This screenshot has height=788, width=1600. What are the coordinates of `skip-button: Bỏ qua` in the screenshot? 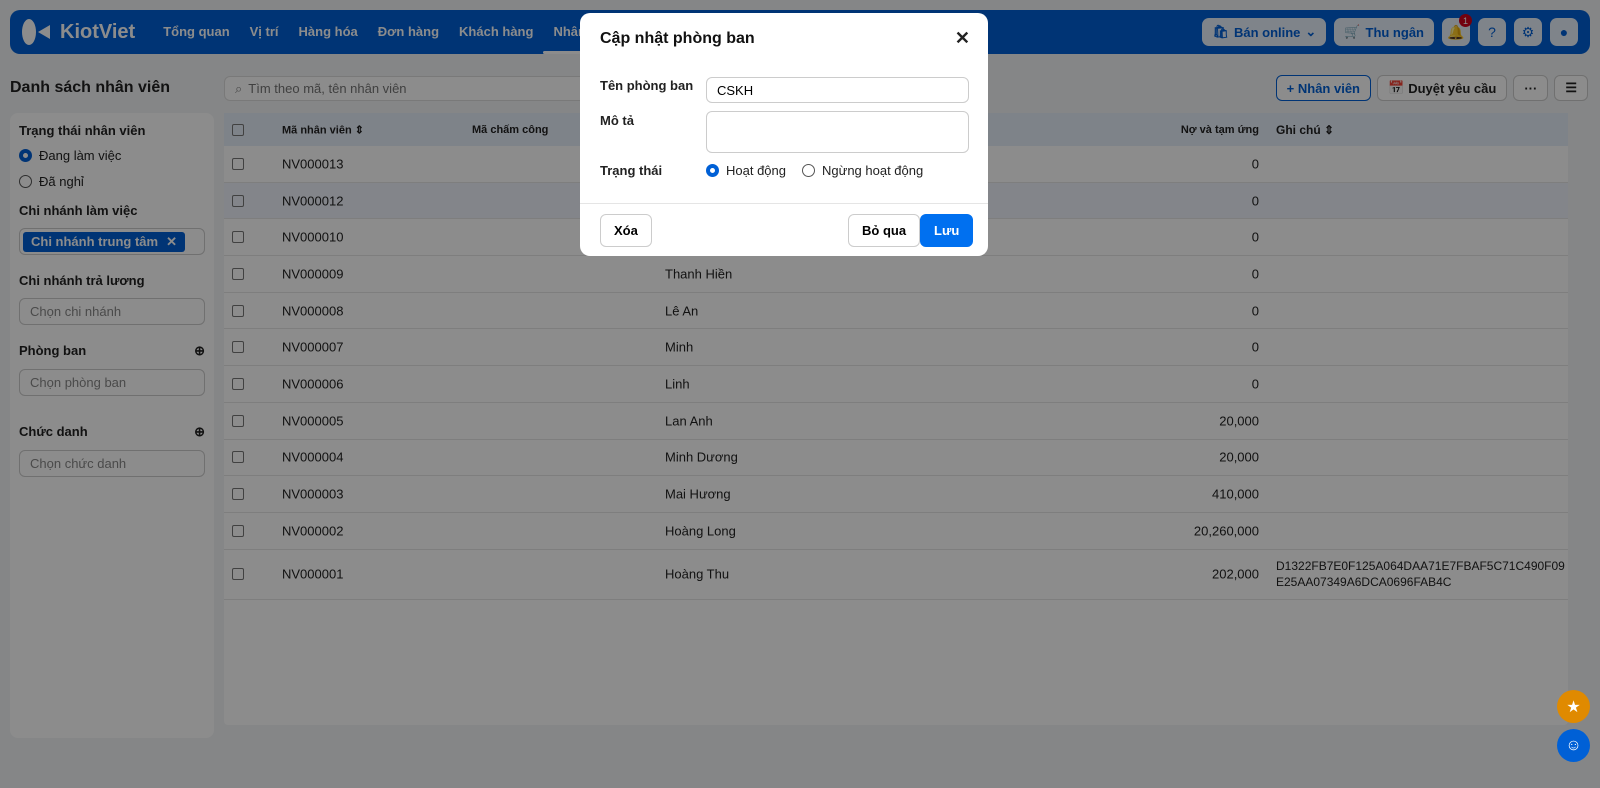 It's located at (884, 230).